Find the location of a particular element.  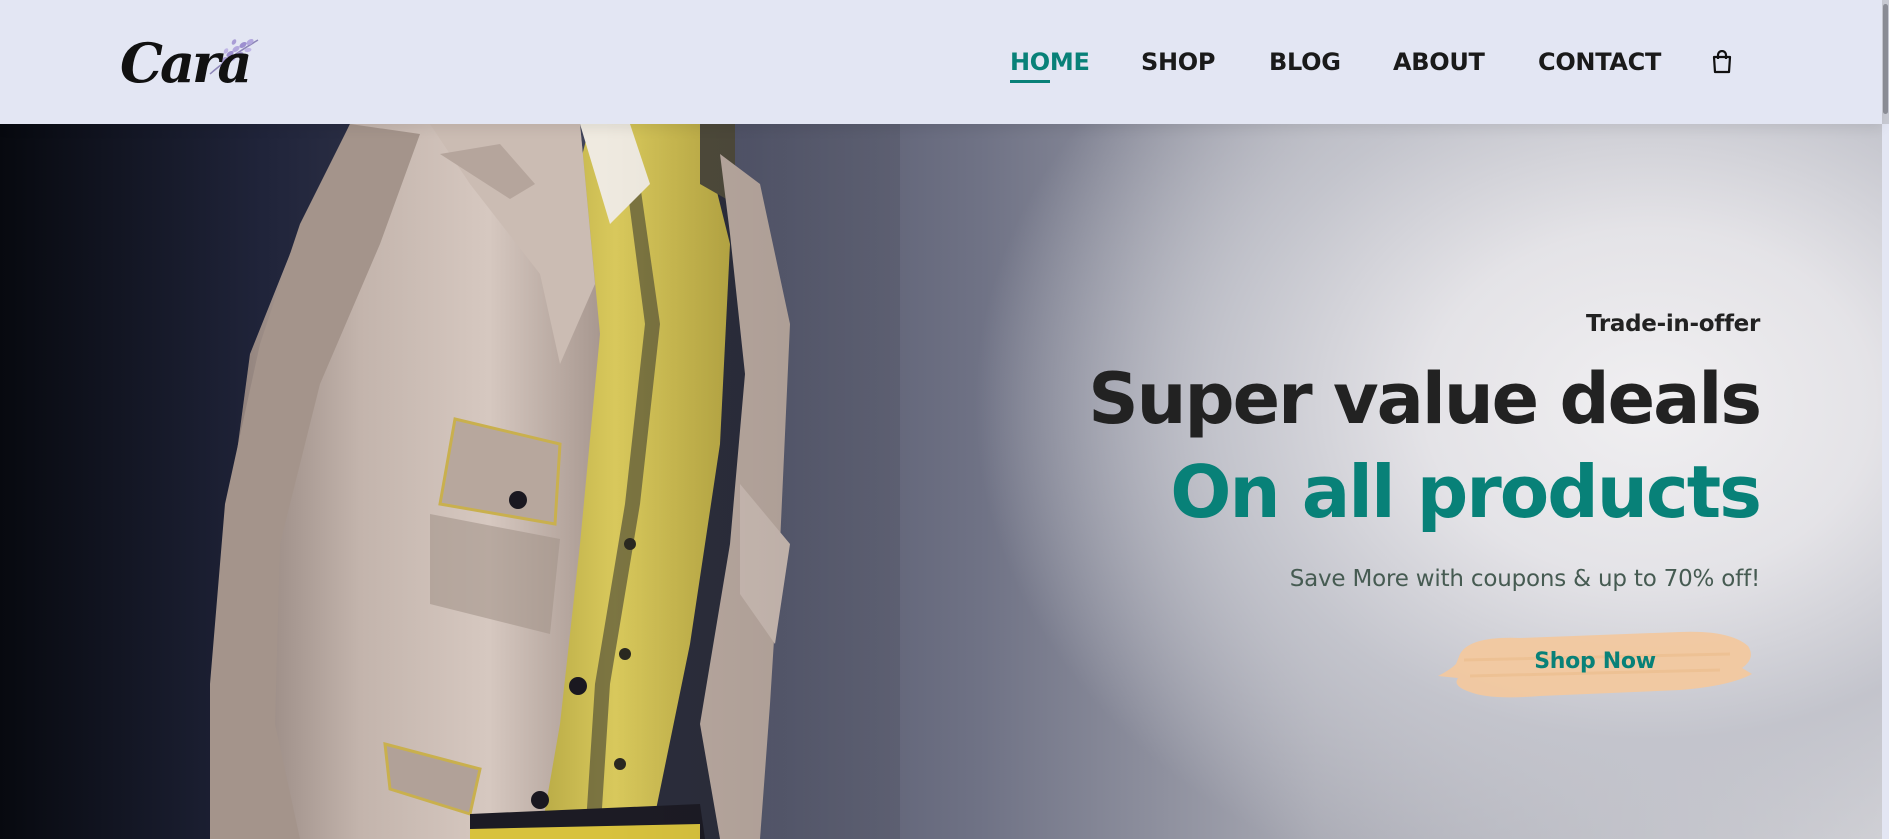

shop-now-button: Shop Now is located at coordinates (1595, 664).